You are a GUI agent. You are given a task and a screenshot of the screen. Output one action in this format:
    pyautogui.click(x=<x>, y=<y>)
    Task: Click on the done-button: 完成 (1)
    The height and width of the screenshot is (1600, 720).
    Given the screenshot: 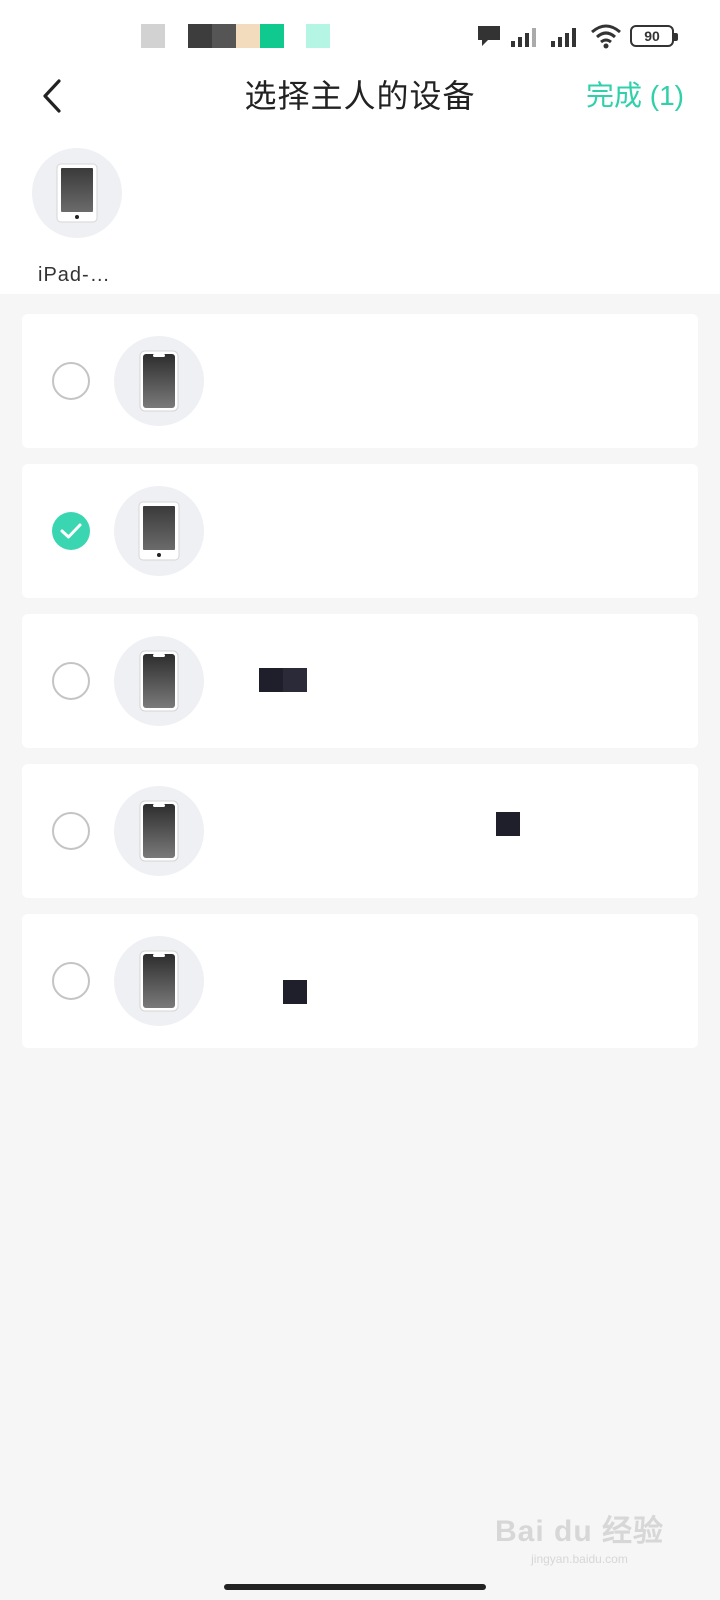 What is the action you would take?
    pyautogui.click(x=635, y=96)
    